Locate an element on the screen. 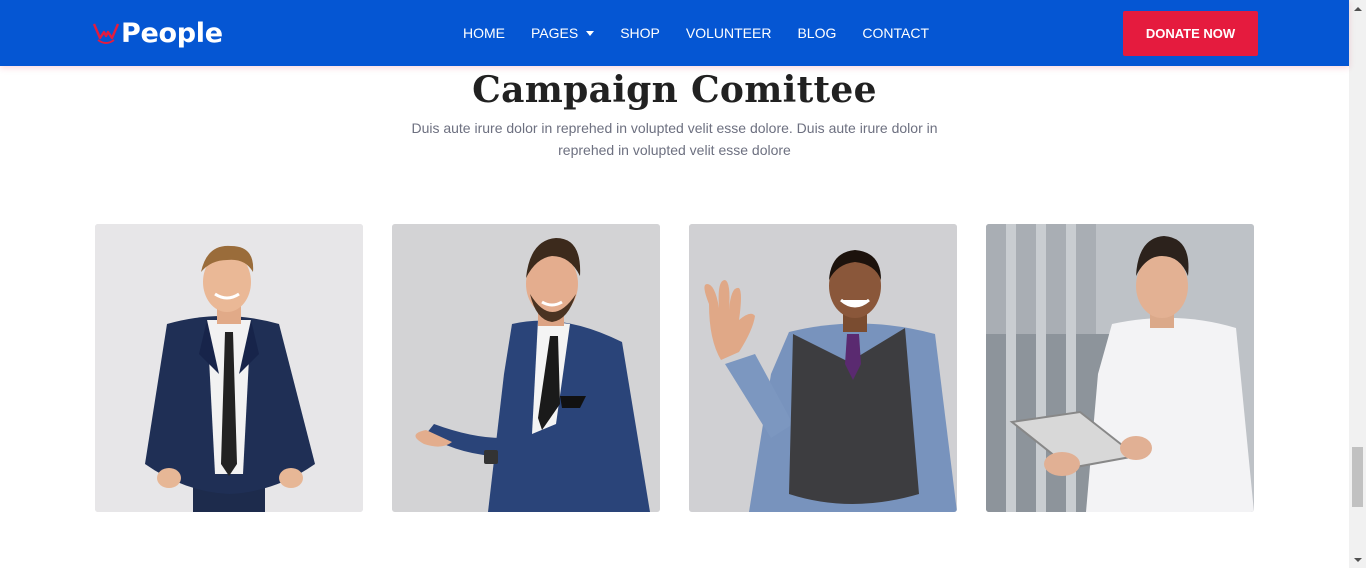  nav-item-label: VOLUNTEER is located at coordinates (728, 33).